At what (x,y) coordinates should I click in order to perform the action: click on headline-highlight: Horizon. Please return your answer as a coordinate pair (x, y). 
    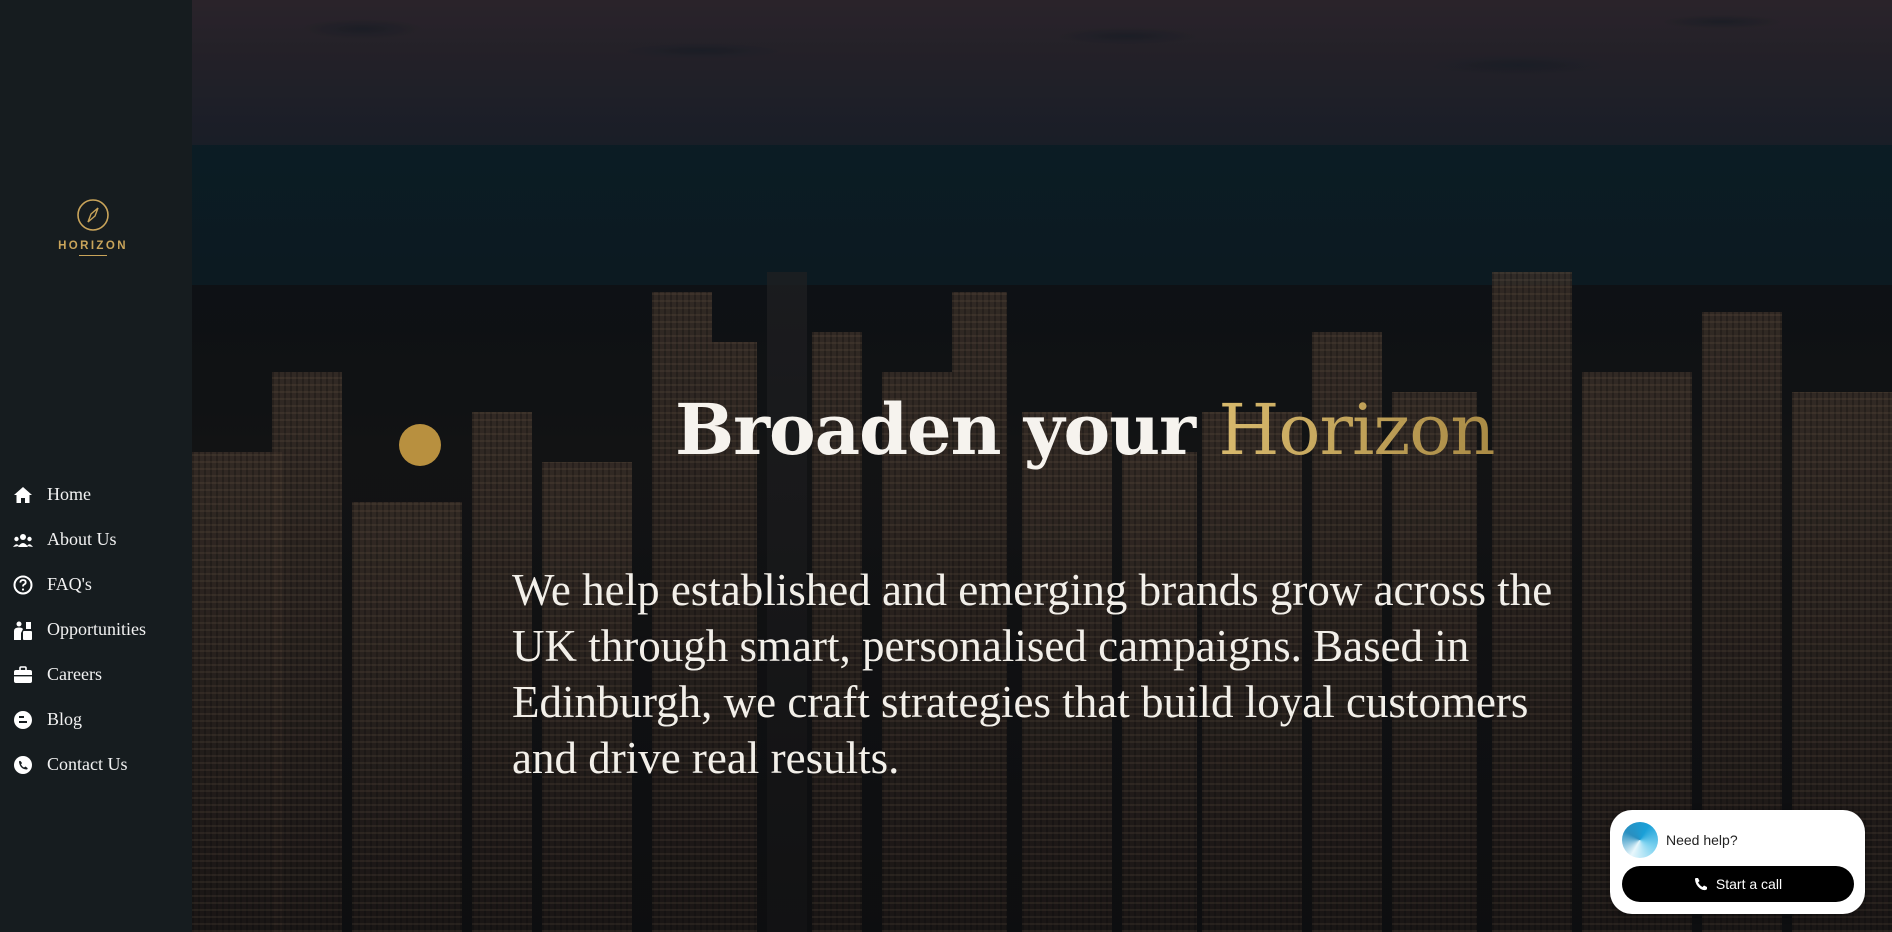
    Looking at the image, I should click on (1356, 430).